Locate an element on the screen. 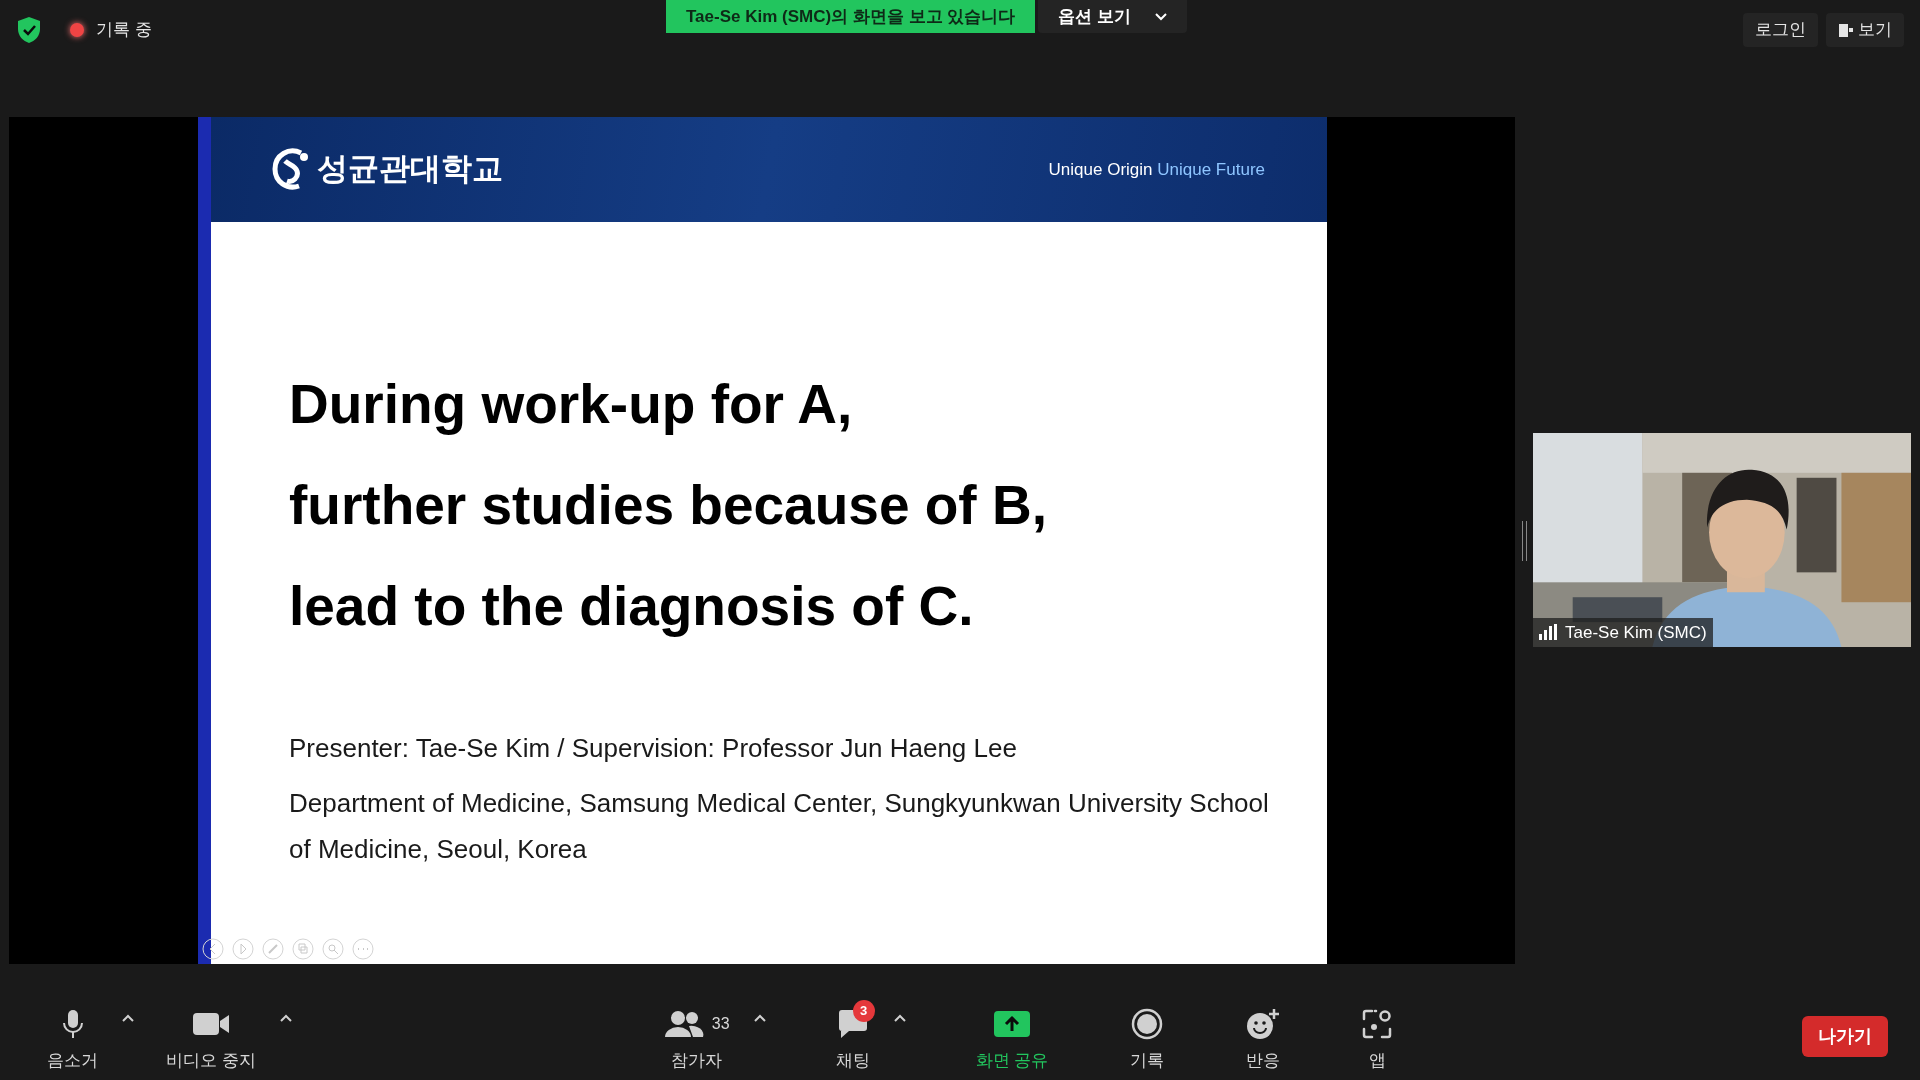  layout-icon is located at coordinates (1846, 30).